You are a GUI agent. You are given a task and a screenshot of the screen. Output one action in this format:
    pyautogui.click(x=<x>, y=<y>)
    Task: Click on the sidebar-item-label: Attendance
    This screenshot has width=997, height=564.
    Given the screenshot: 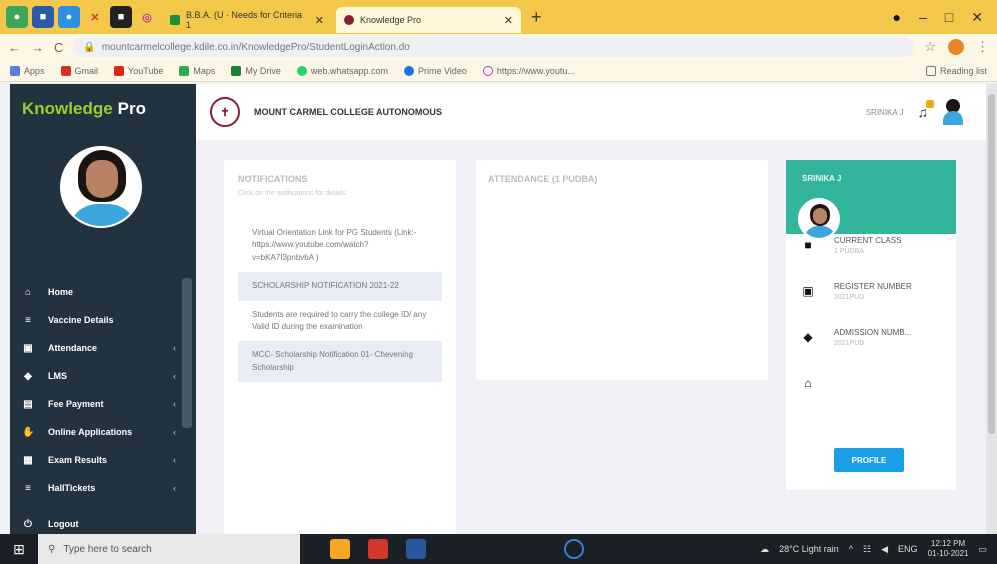 What is the action you would take?
    pyautogui.click(x=73, y=348)
    